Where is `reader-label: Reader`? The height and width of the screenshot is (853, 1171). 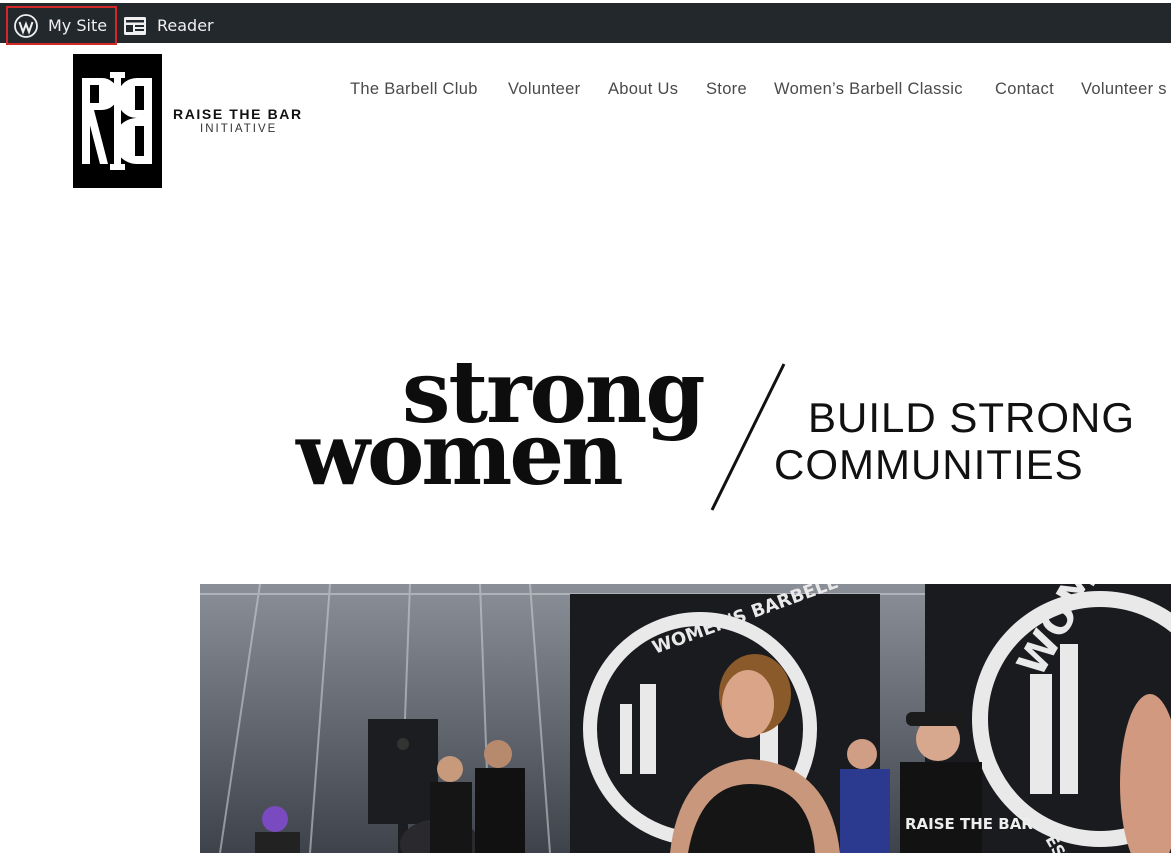
reader-label: Reader is located at coordinates (185, 25).